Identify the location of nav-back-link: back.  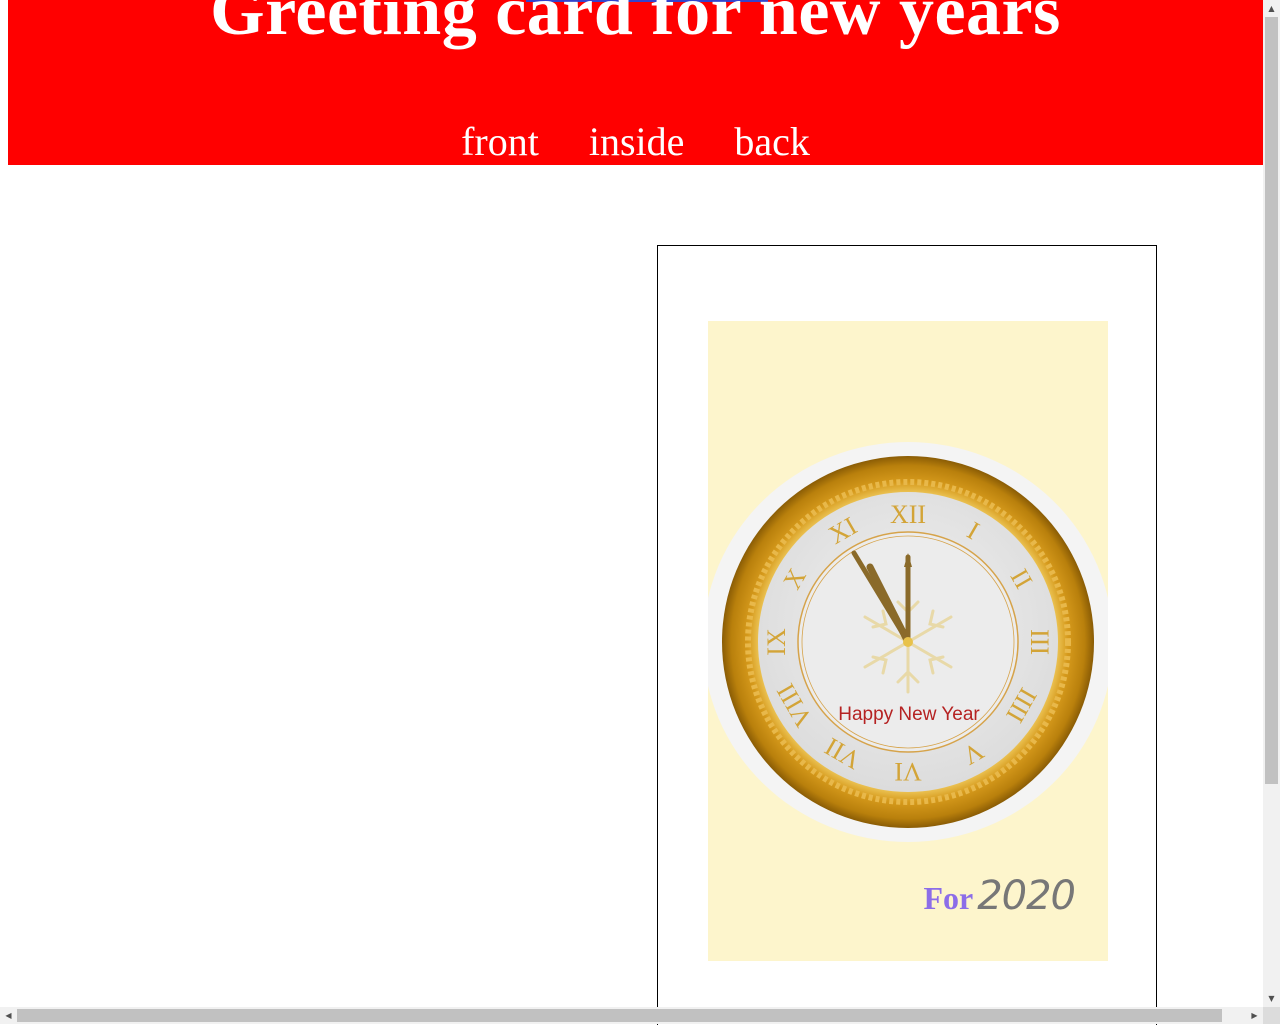
(772, 141).